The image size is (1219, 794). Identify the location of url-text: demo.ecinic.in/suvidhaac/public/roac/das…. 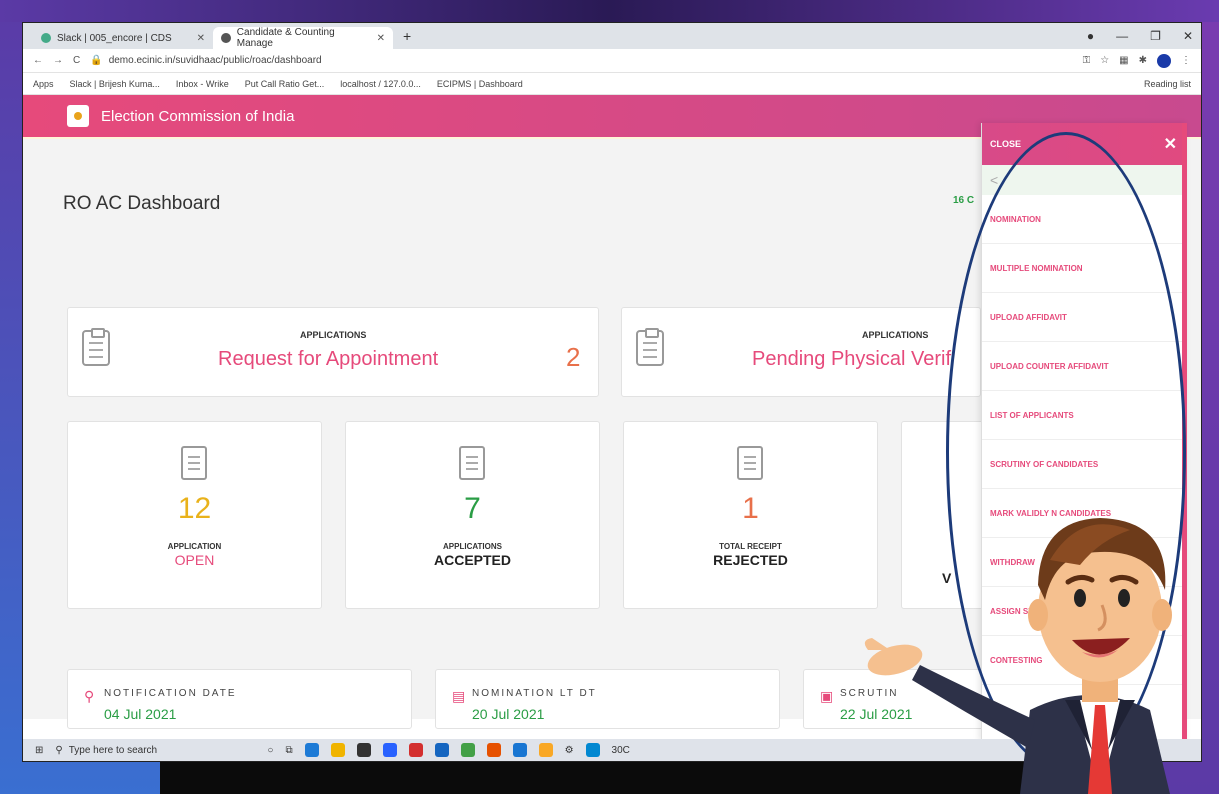
(215, 60).